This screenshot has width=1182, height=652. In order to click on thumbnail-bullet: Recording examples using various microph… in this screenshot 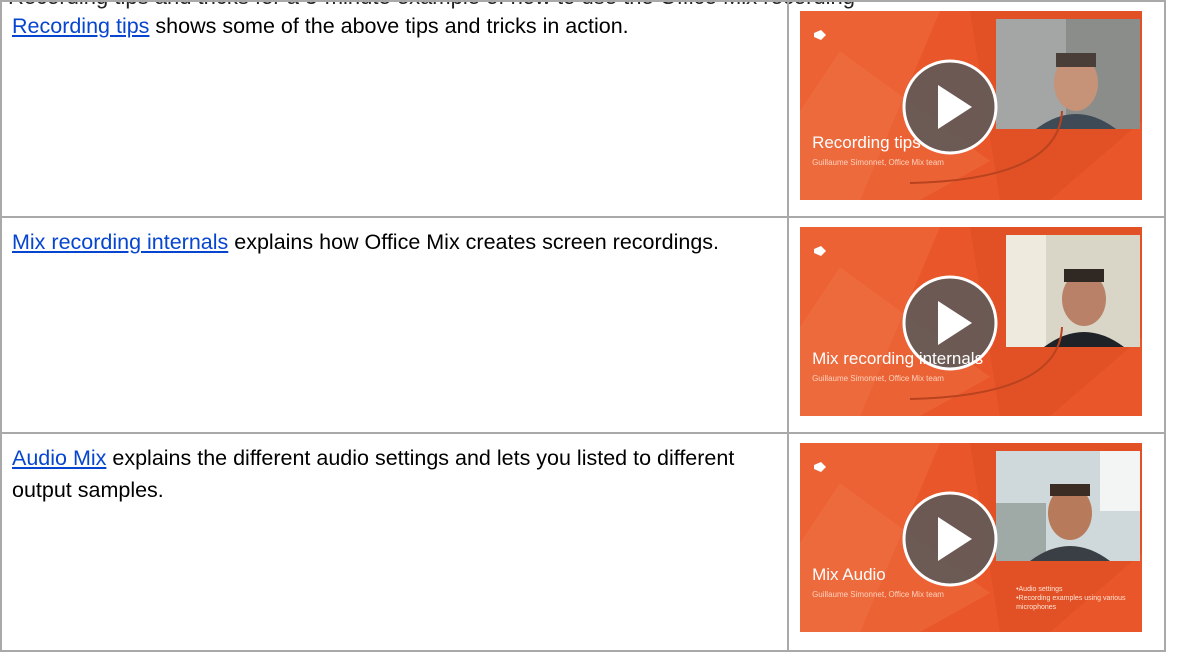, I will do `click(1076, 603)`.